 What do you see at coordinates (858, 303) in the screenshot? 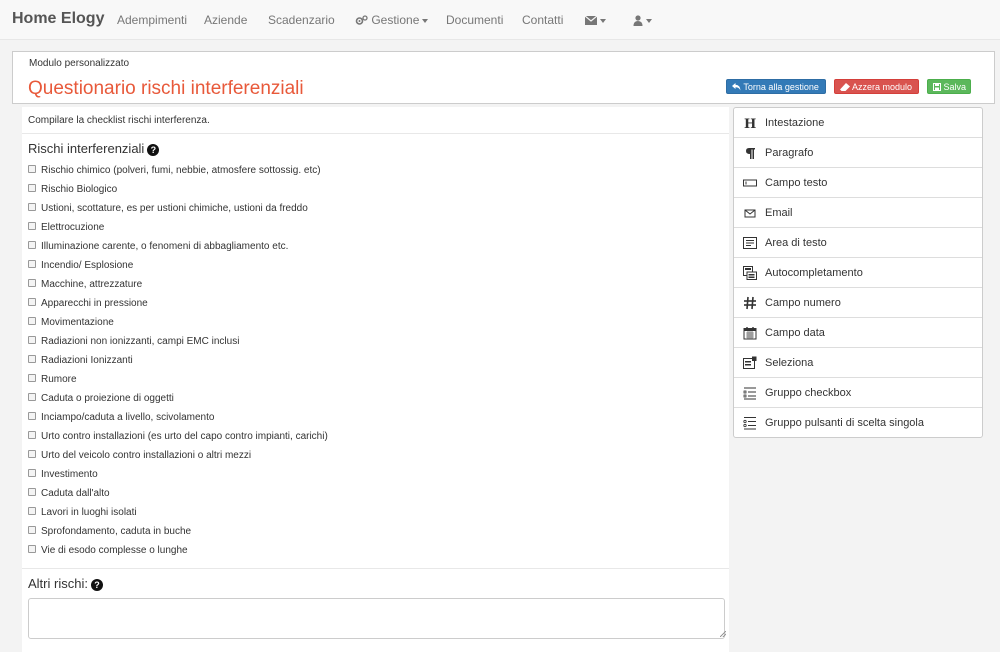
I see `palette-item-campo-numero: Campo numero` at bounding box center [858, 303].